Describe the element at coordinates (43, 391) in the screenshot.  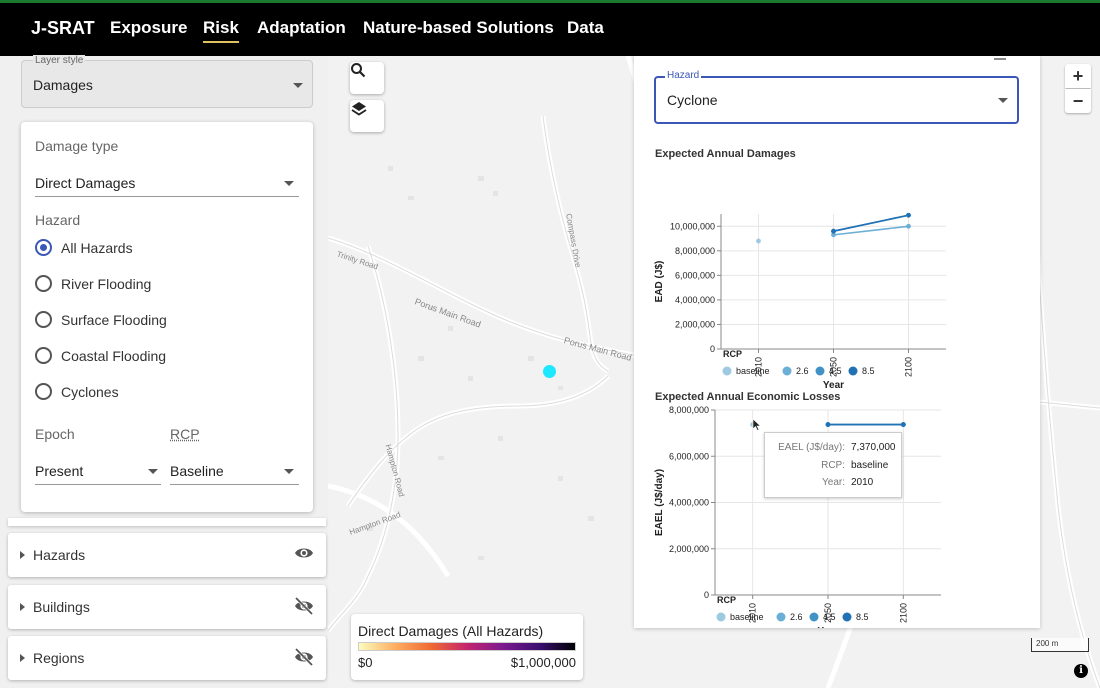
I see `radio-cyclones` at that location.